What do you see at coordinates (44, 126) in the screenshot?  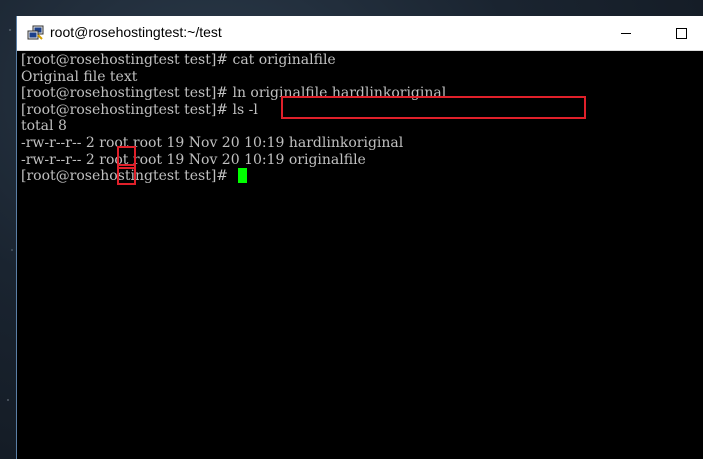 I see `terminal-line: total 8` at bounding box center [44, 126].